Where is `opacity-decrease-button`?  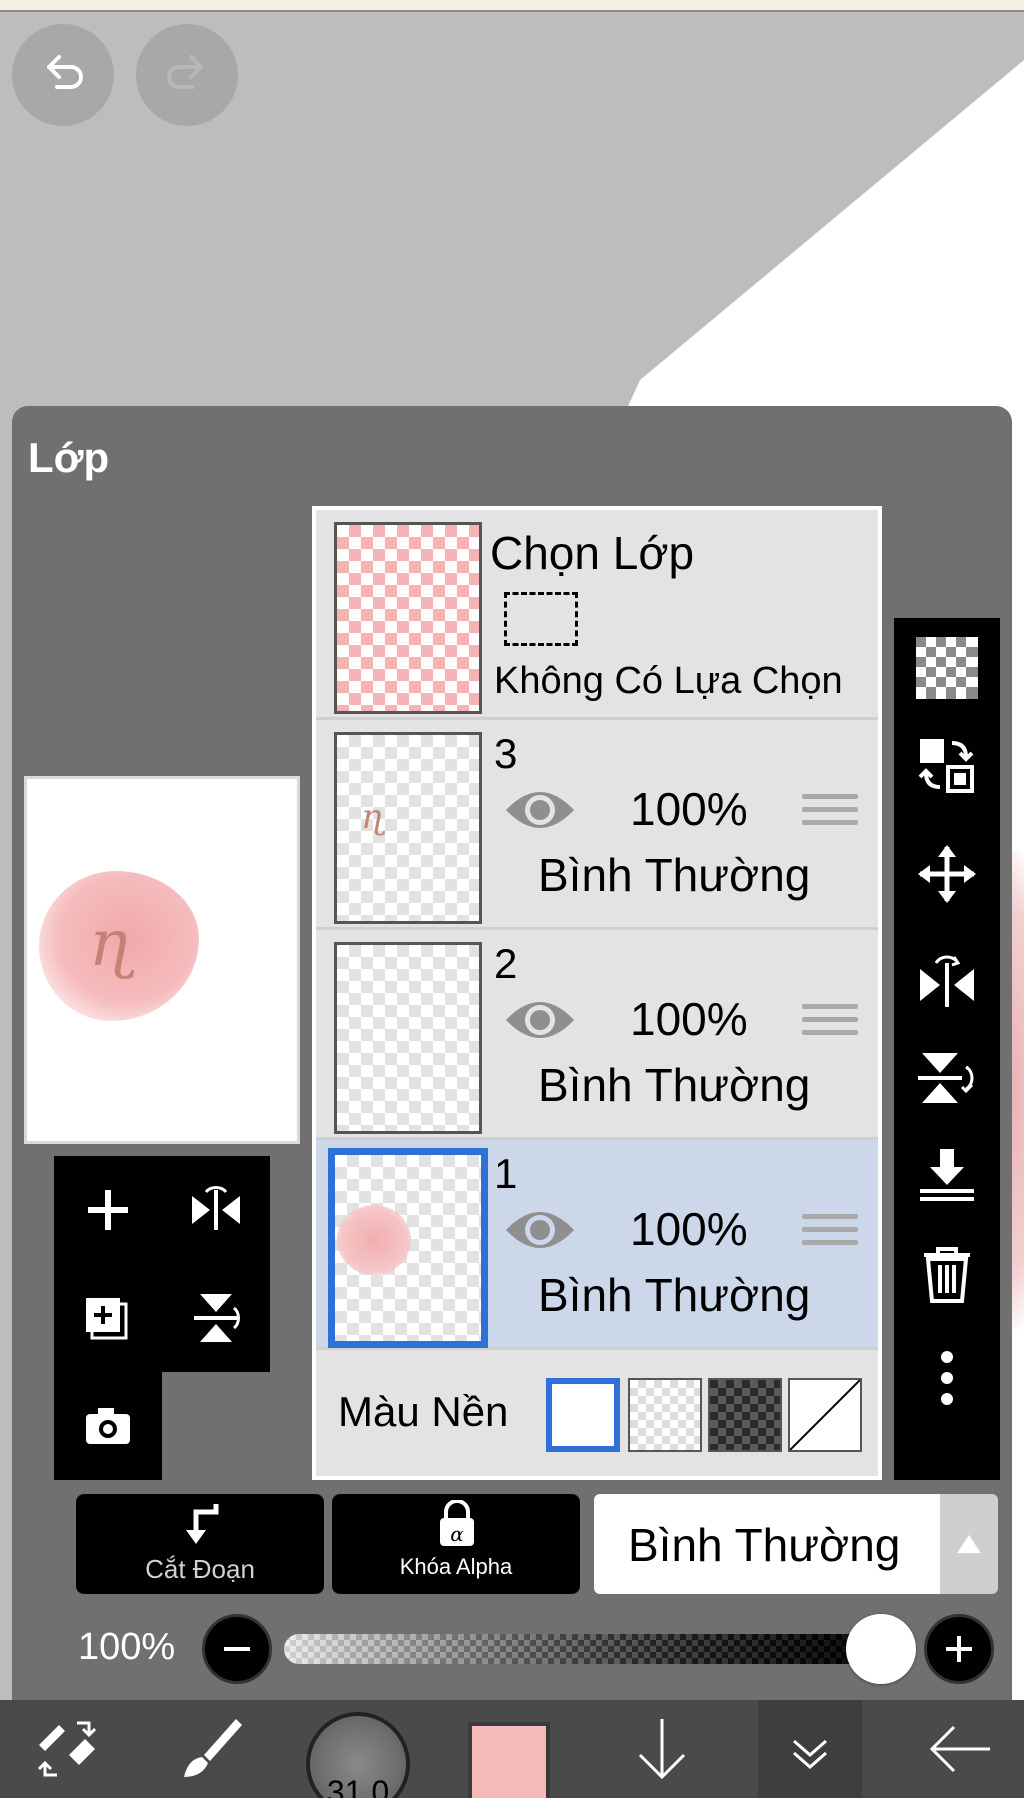 opacity-decrease-button is located at coordinates (237, 1649).